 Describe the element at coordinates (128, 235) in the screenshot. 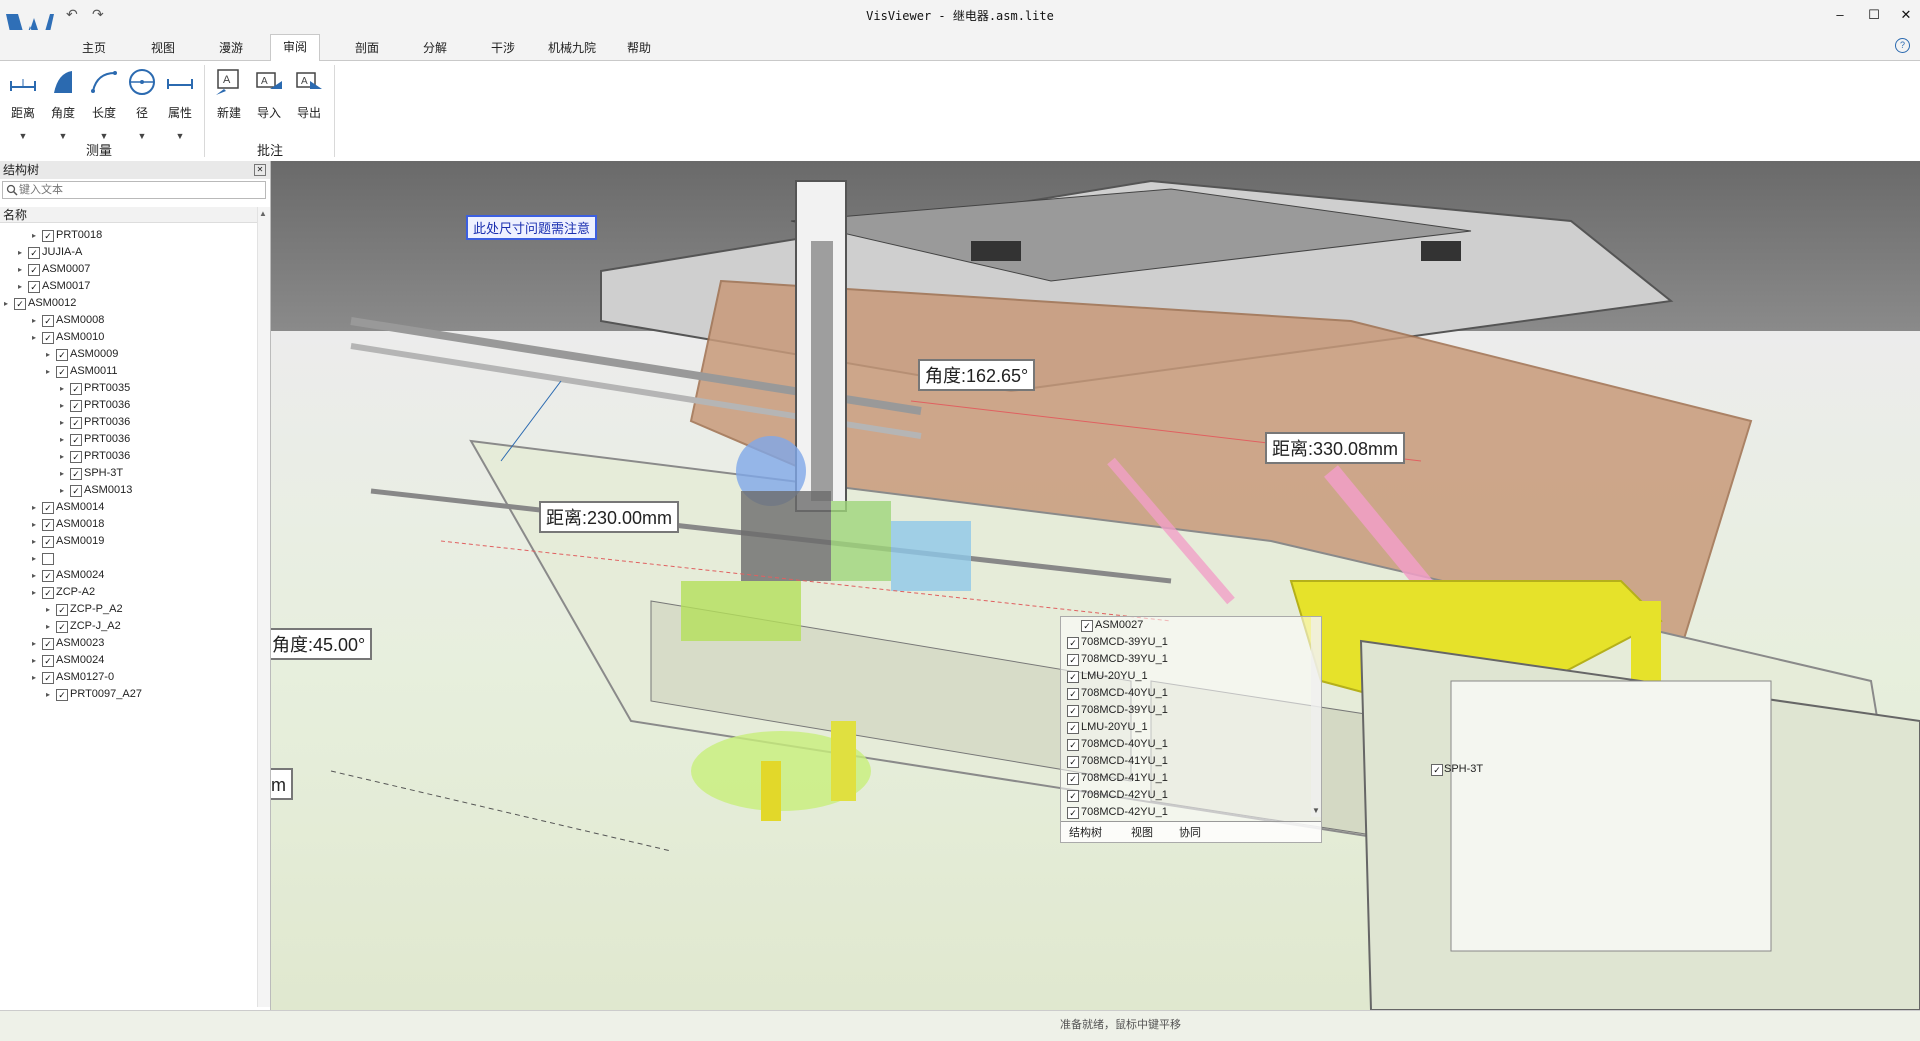

I see `tree-item: ▸ ✓ PRT0018` at that location.